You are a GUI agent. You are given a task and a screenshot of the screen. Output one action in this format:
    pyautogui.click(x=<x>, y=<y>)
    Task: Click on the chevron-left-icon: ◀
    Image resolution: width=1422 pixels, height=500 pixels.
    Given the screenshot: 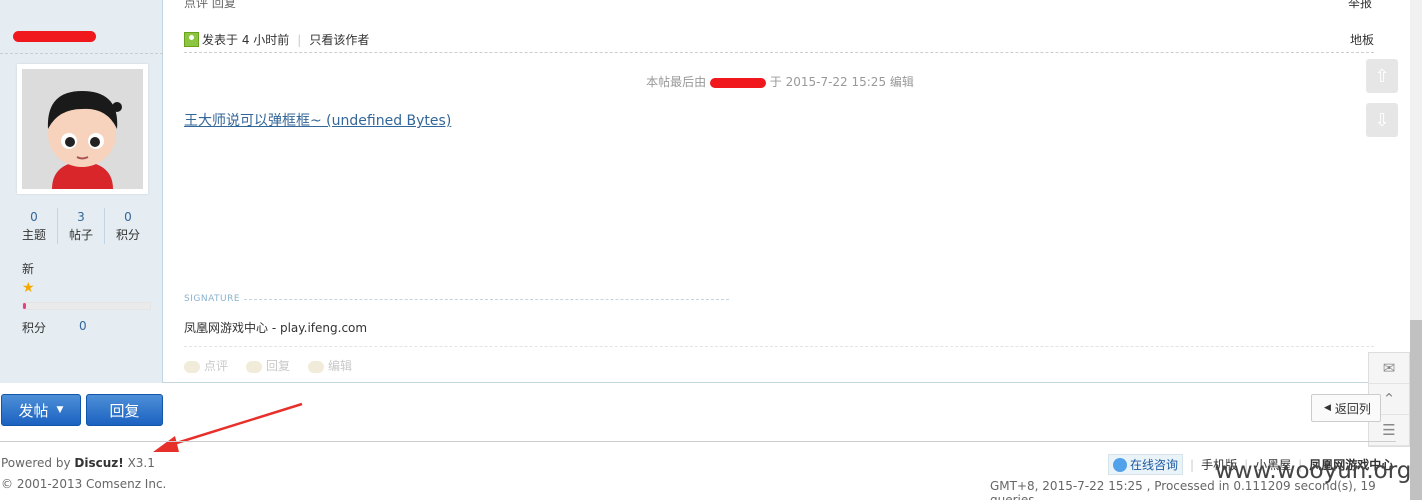 What is the action you would take?
    pyautogui.click(x=1327, y=408)
    